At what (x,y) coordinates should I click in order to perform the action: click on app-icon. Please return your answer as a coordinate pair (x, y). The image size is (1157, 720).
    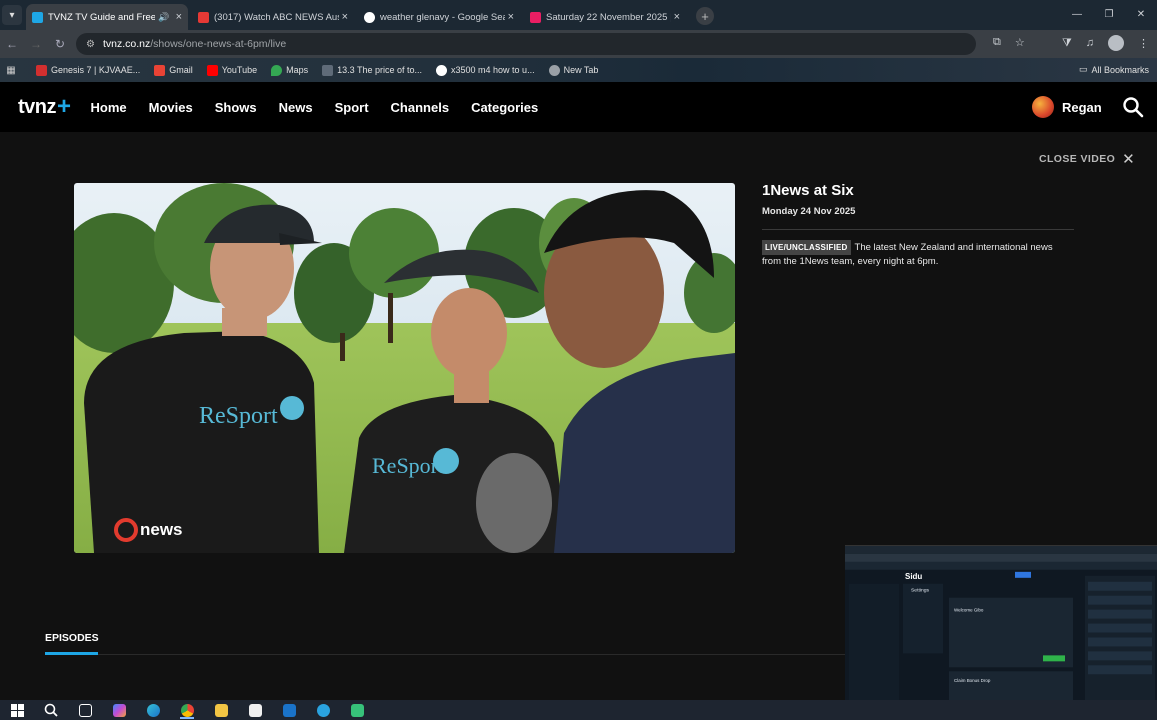
    Looking at the image, I should click on (357, 710).